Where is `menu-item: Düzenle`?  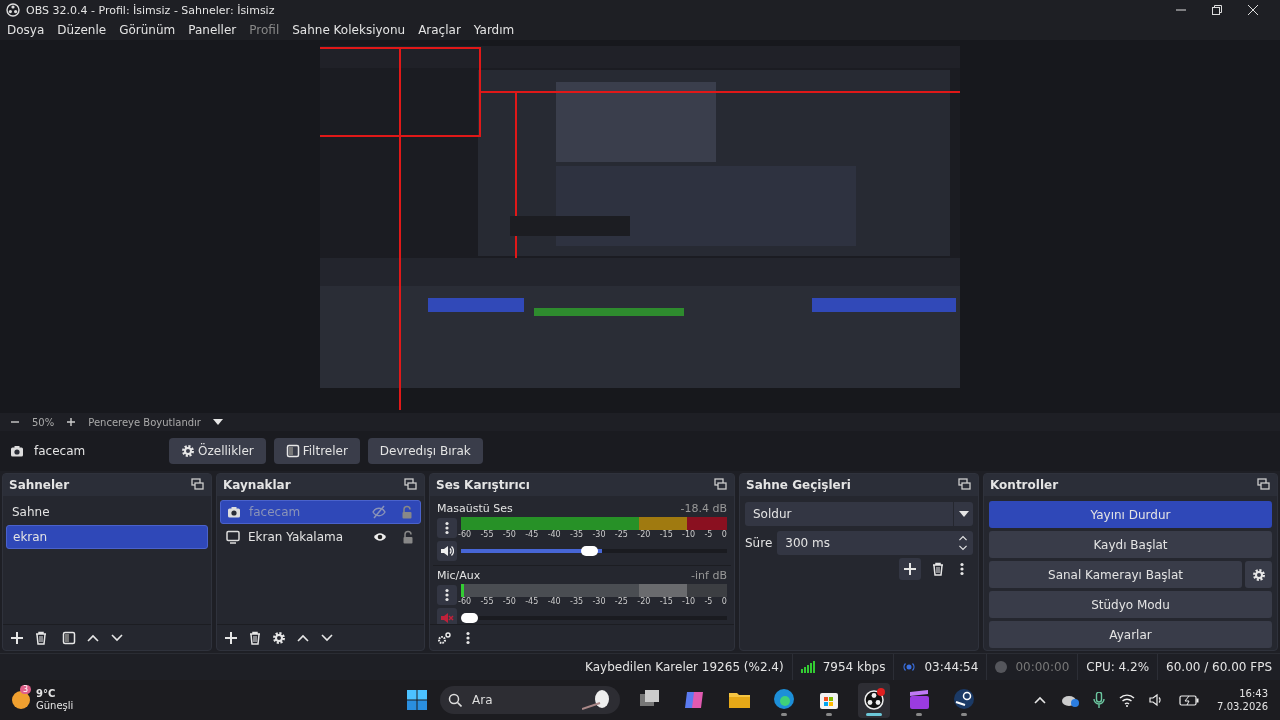 menu-item: Düzenle is located at coordinates (82, 30).